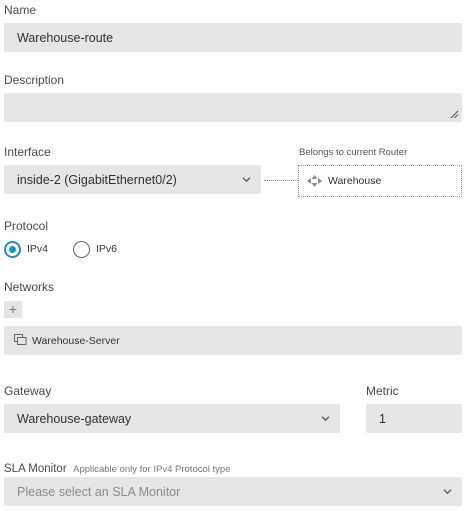 This screenshot has height=511, width=466. What do you see at coordinates (152, 469) in the screenshot?
I see `sla-hint: Applicable only for IPv4 Protocol type` at bounding box center [152, 469].